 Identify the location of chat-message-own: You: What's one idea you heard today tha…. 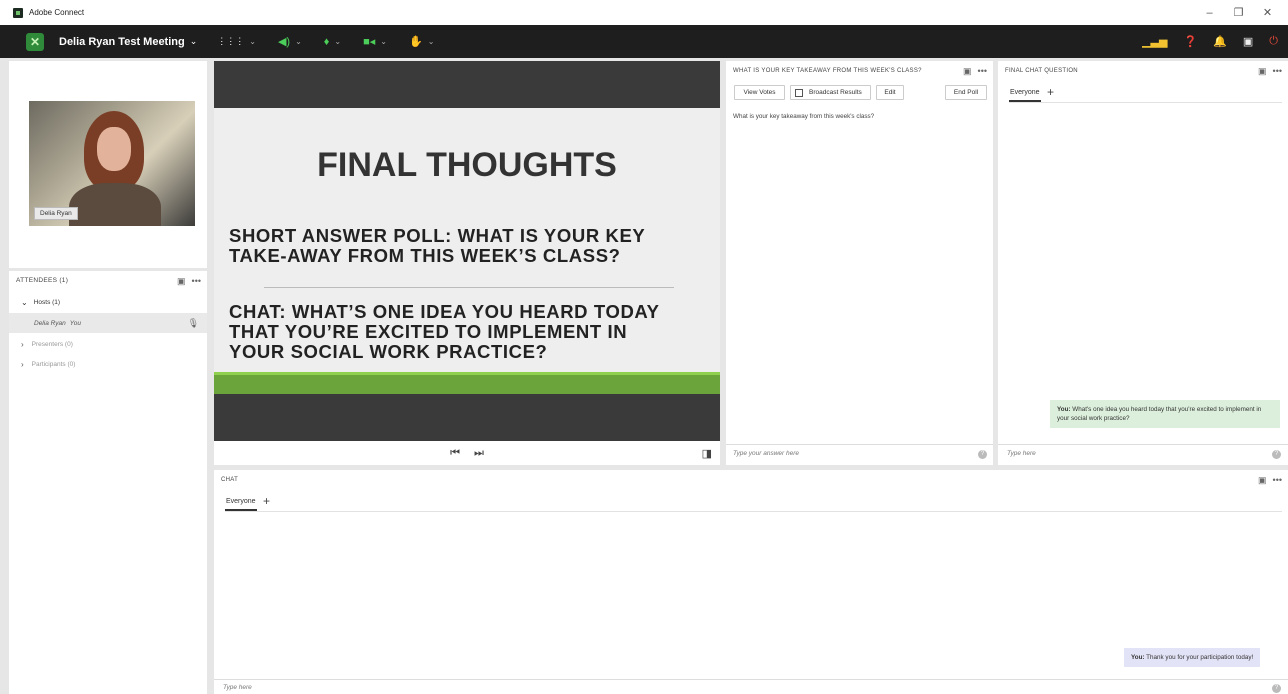
(1165, 414).